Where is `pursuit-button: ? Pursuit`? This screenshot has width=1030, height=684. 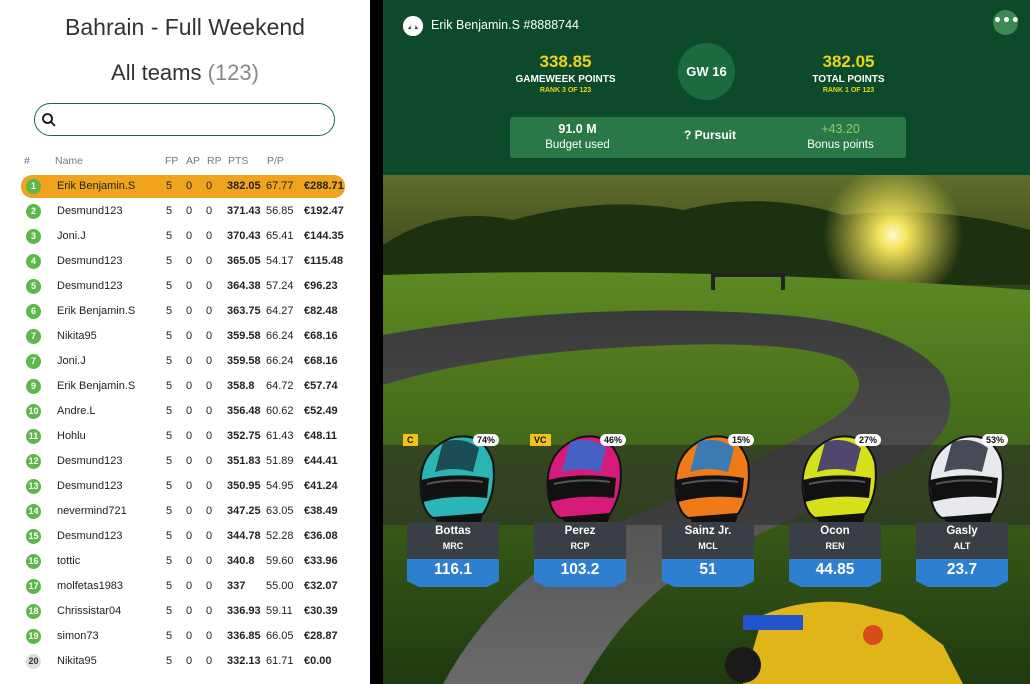 pursuit-button: ? Pursuit is located at coordinates (710, 135).